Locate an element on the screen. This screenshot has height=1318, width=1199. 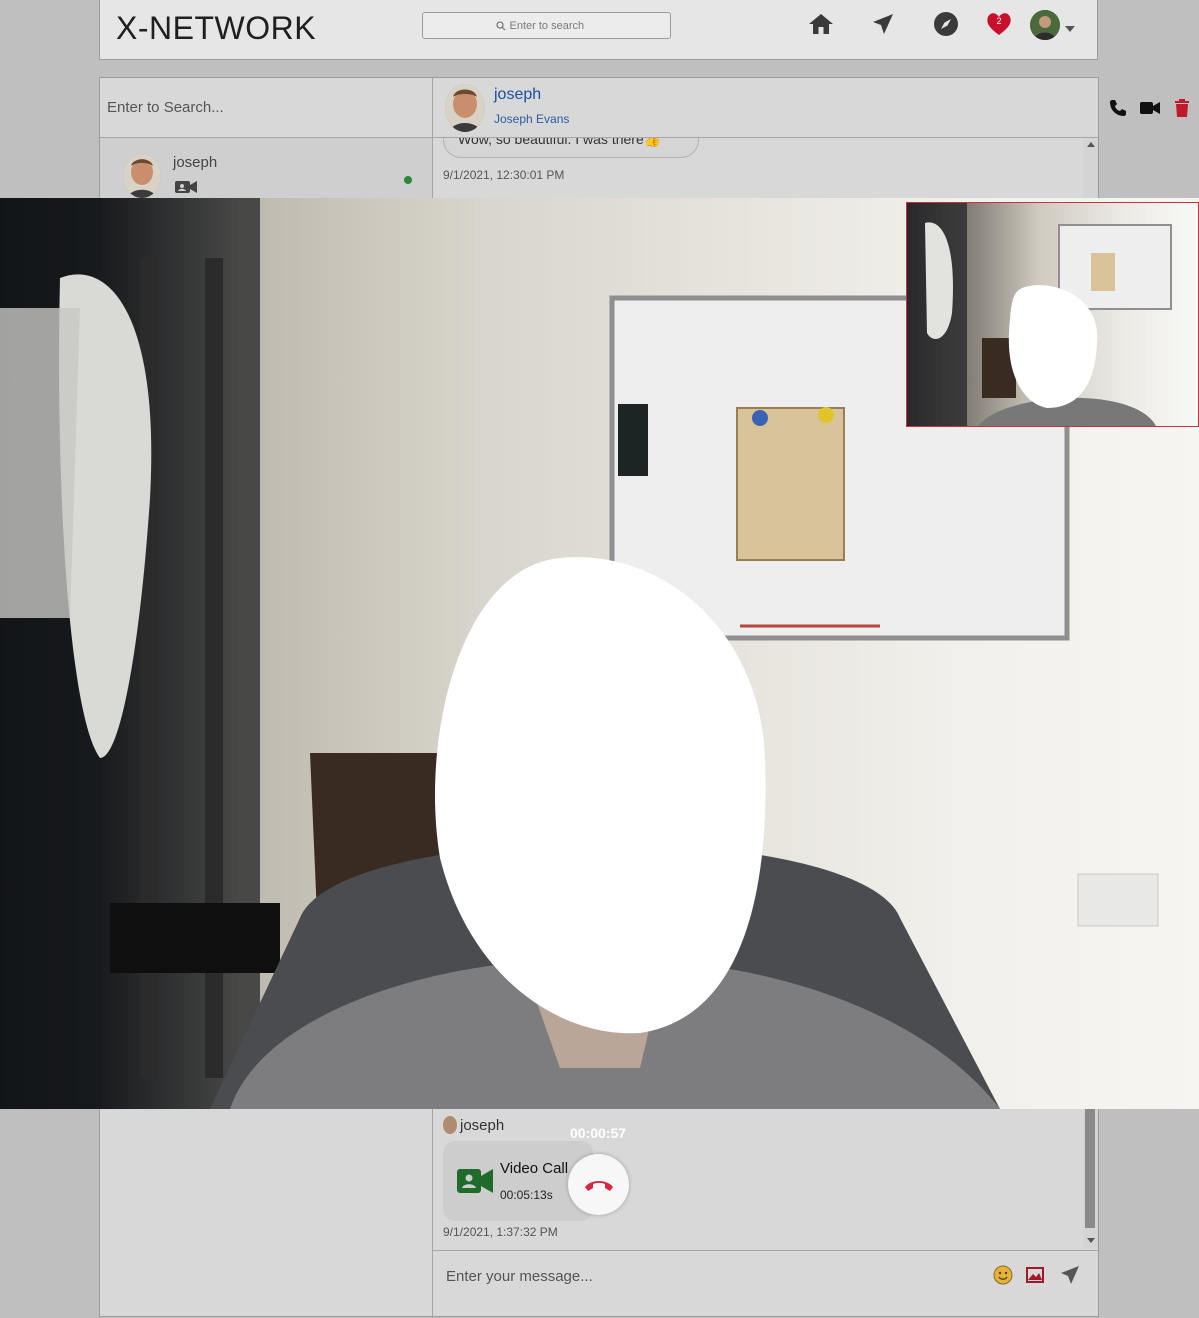
emoji-icon is located at coordinates (1003, 1275).